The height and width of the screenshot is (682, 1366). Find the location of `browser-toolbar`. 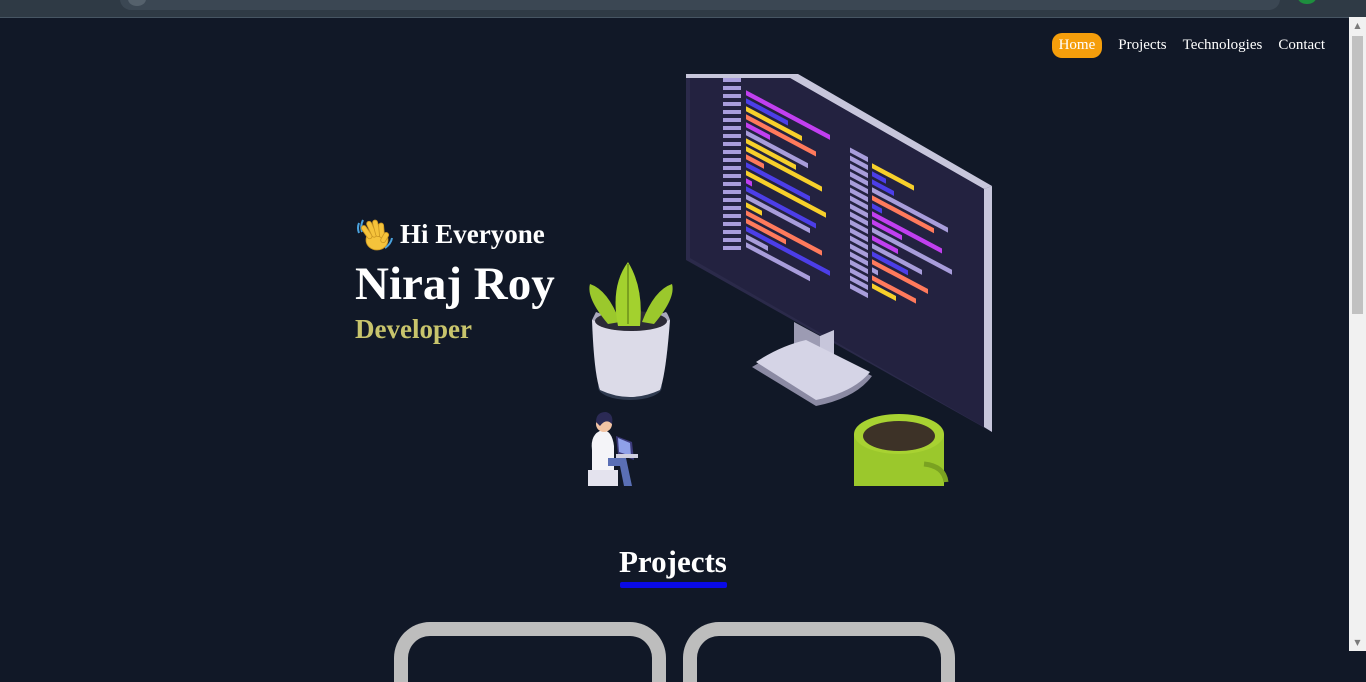

browser-toolbar is located at coordinates (683, 9).